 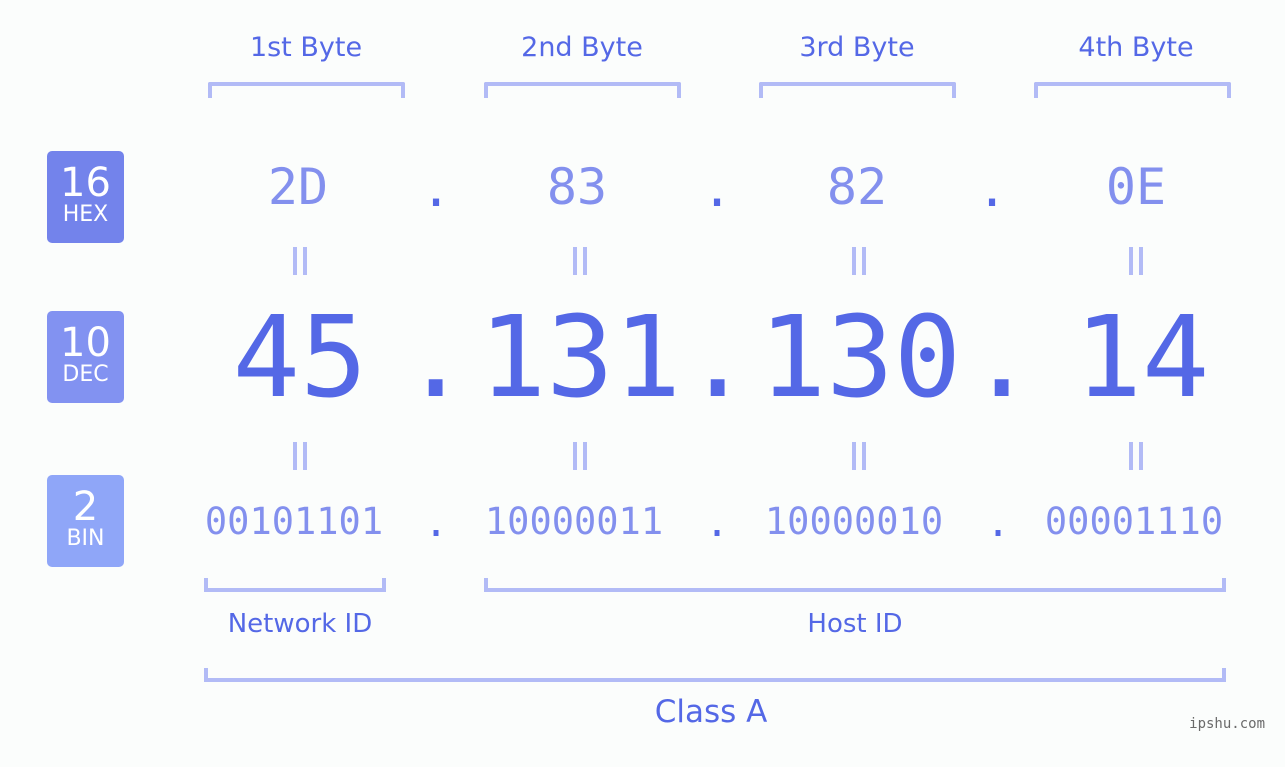 What do you see at coordinates (85, 507) in the screenshot?
I see `bin-base-number: 2` at bounding box center [85, 507].